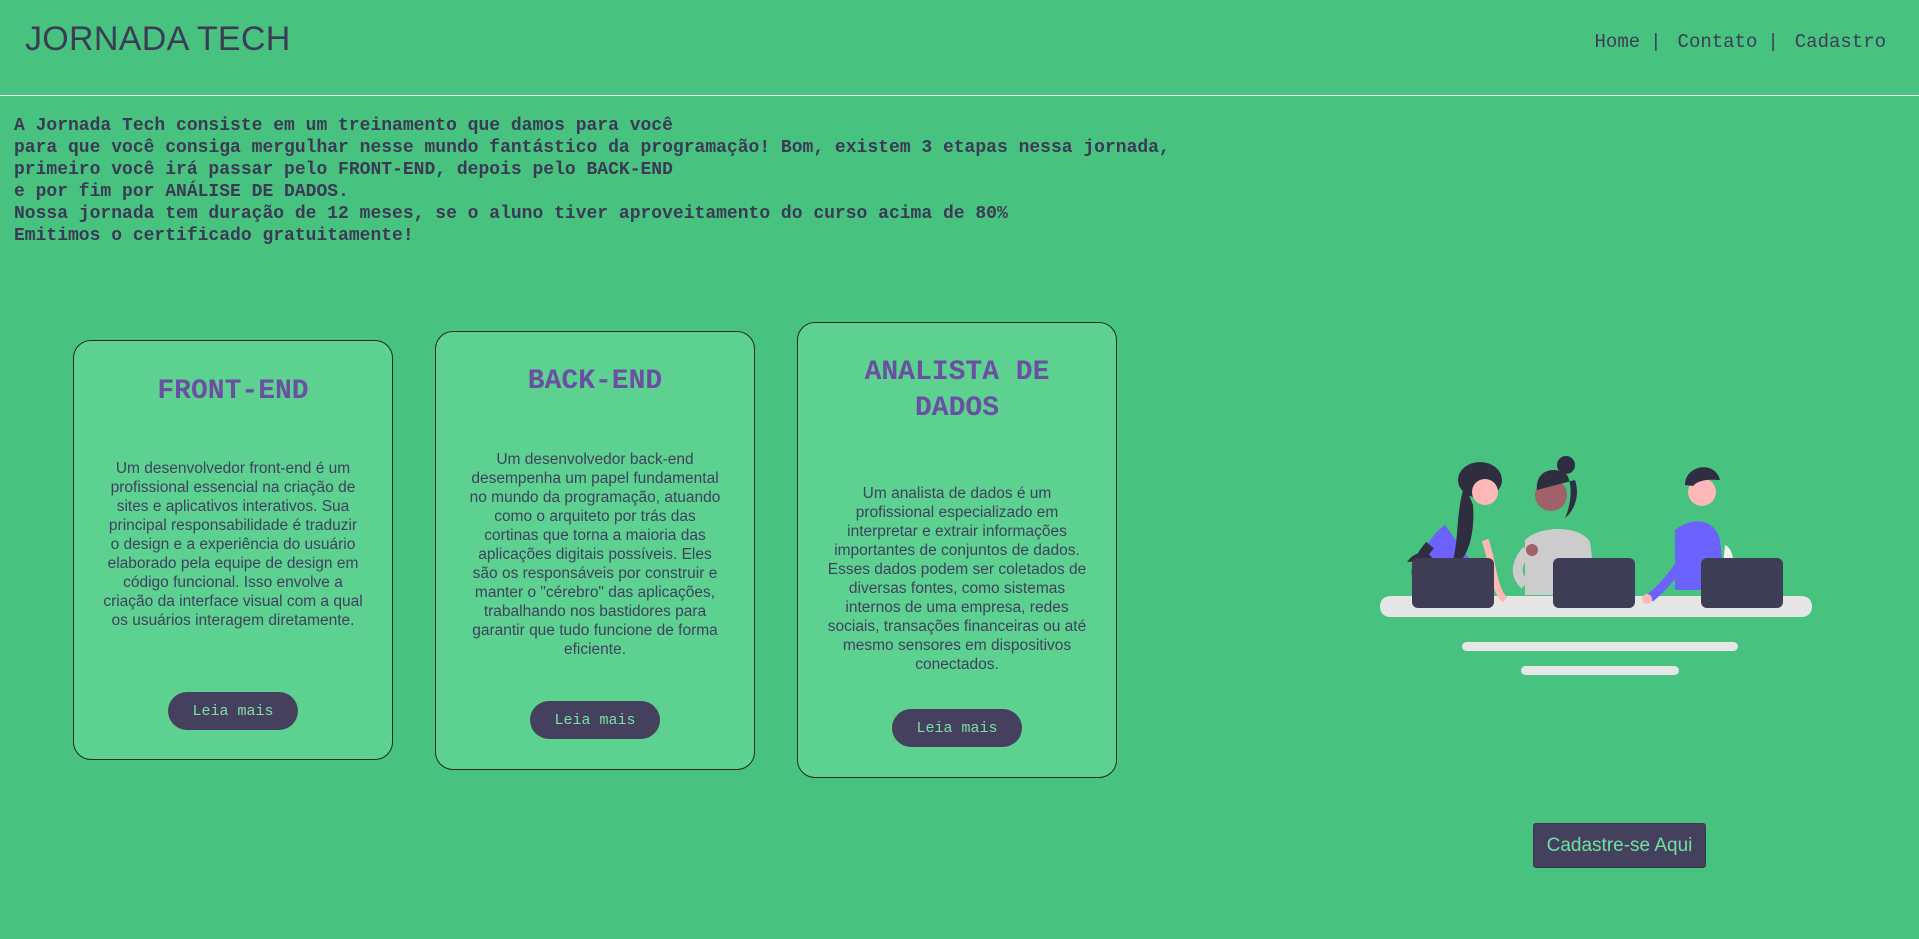 The height and width of the screenshot is (939, 1919). What do you see at coordinates (1596, 565) in the screenshot?
I see `team-illustration` at bounding box center [1596, 565].